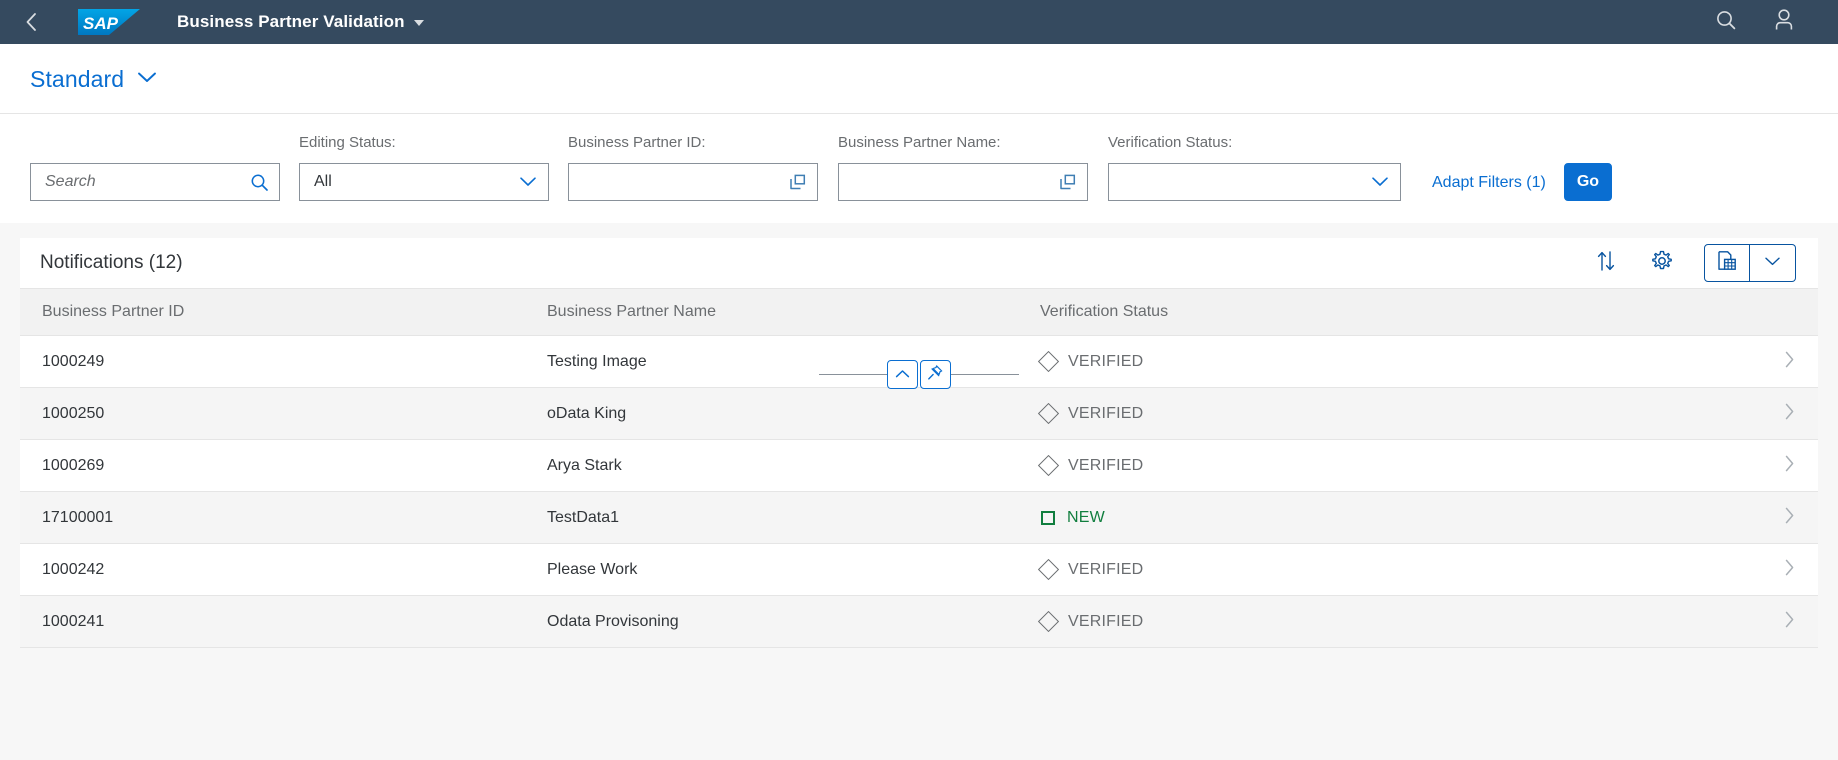 The height and width of the screenshot is (760, 1838). I want to click on pushpin-icon, so click(935, 375).